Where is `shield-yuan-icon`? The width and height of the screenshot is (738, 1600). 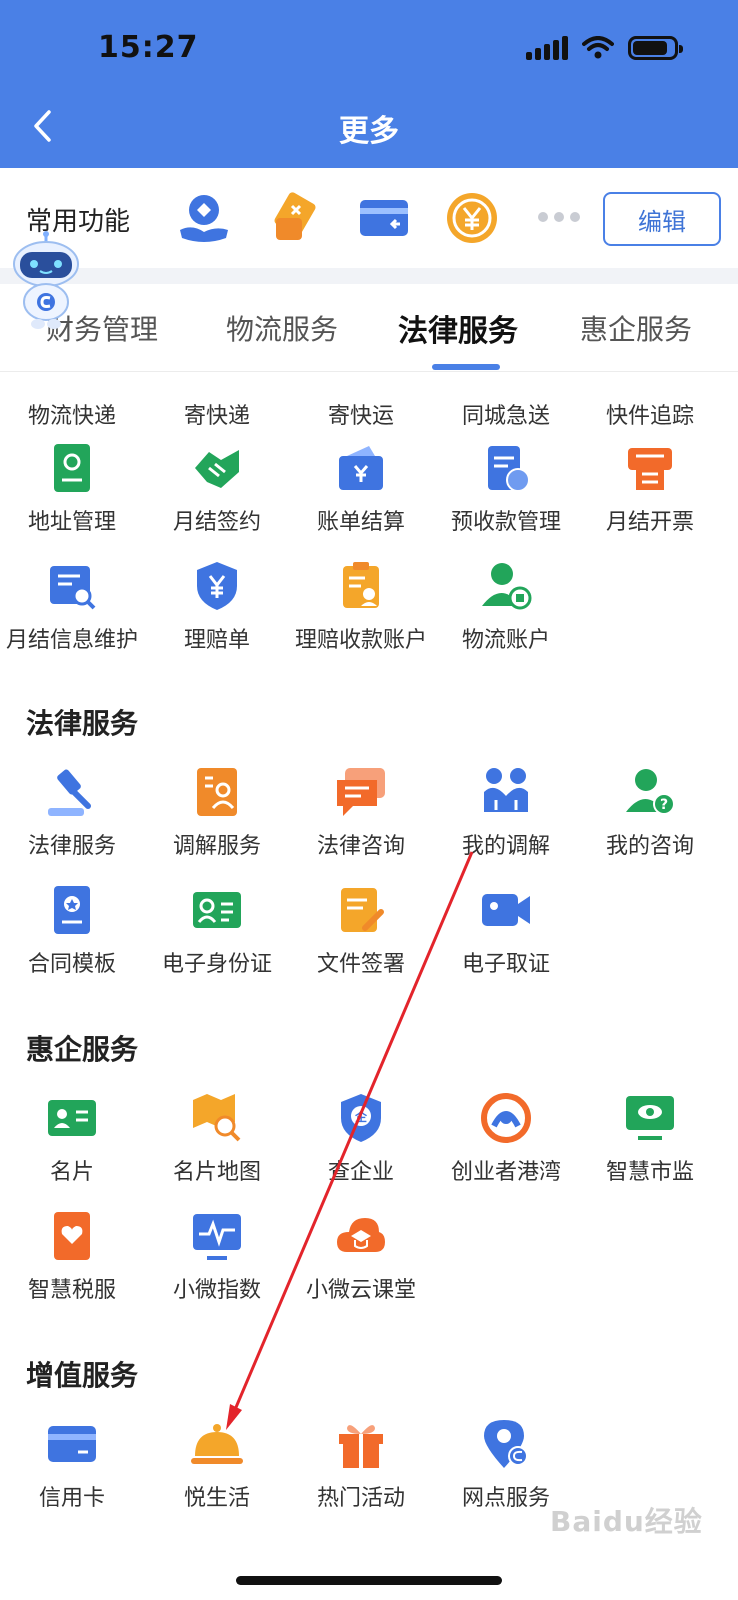
shield-yuan-icon is located at coordinates (217, 586).